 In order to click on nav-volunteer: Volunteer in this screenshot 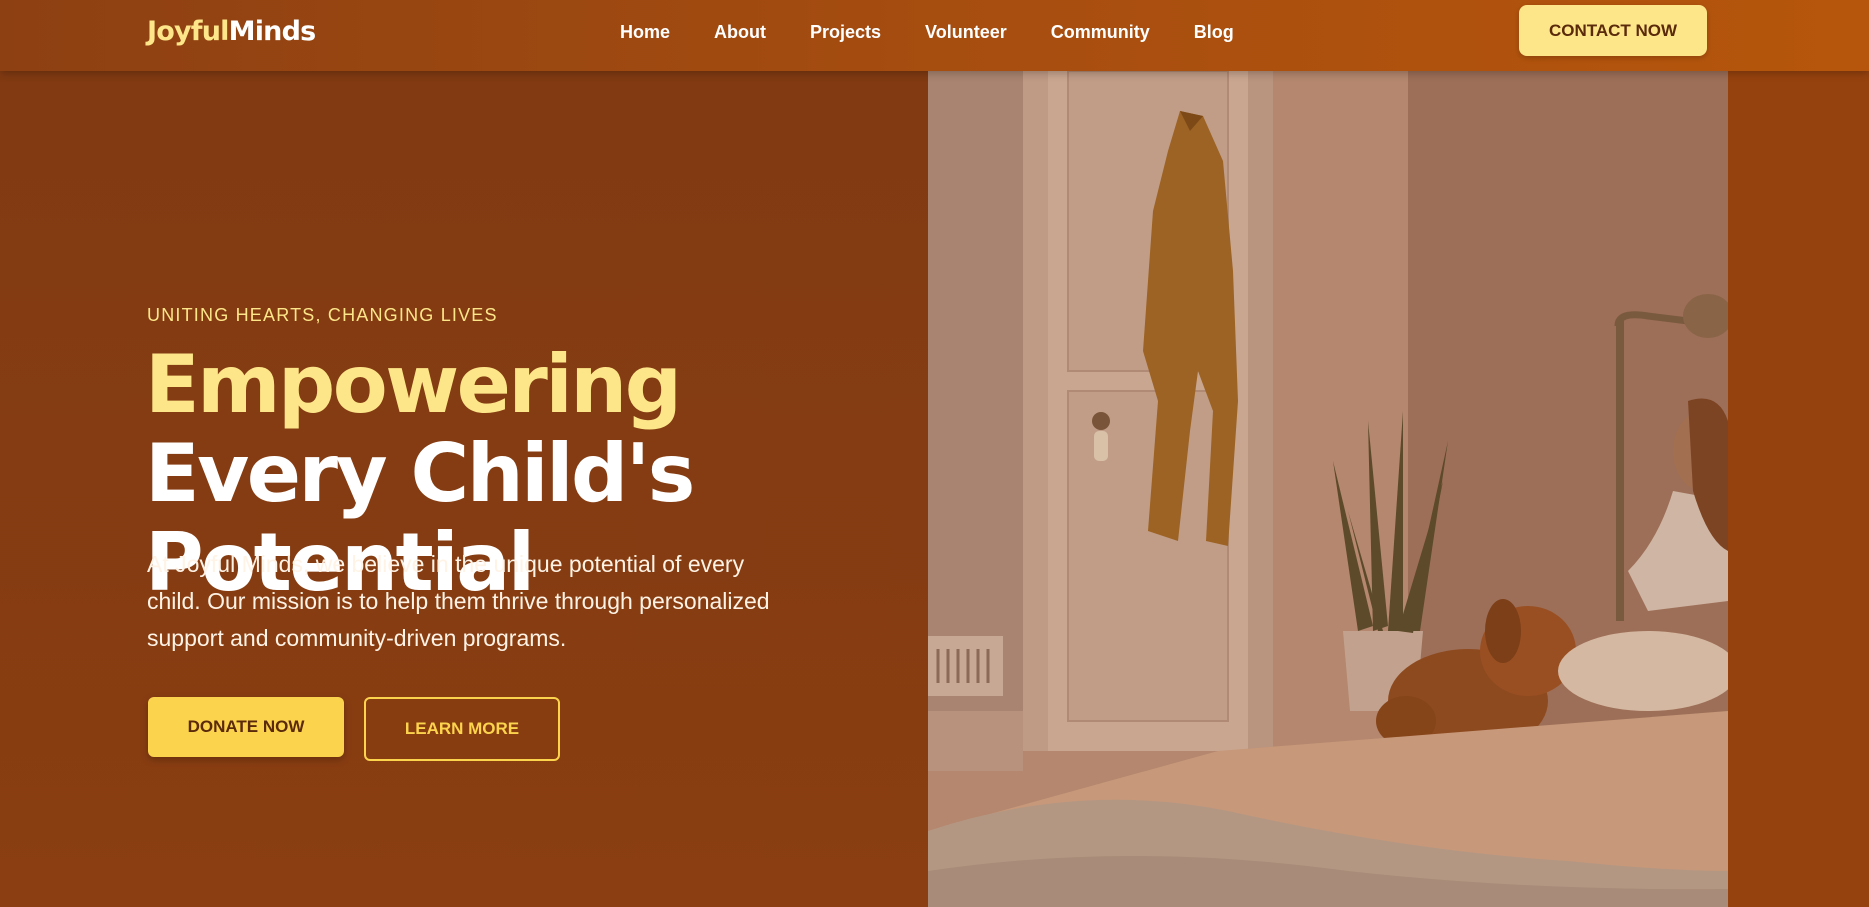, I will do `click(966, 32)`.